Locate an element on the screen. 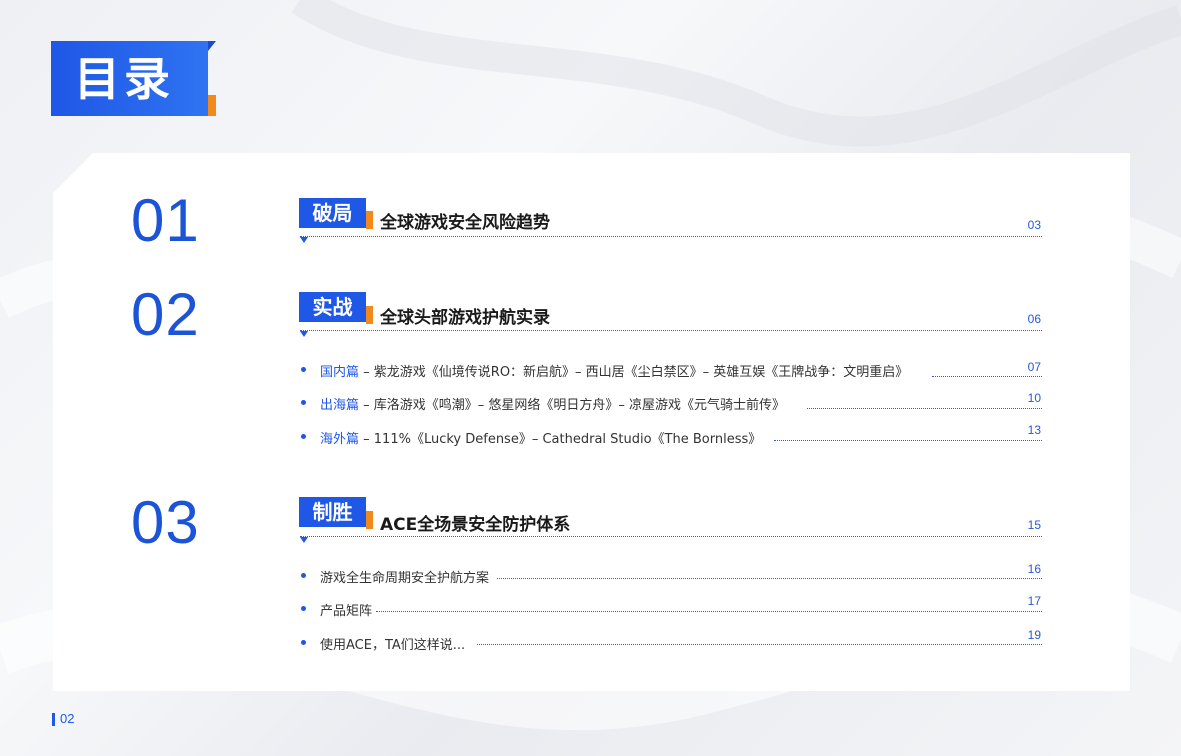 The width and height of the screenshot is (1181, 756). page-number: 17 is located at coordinates (1023, 601).